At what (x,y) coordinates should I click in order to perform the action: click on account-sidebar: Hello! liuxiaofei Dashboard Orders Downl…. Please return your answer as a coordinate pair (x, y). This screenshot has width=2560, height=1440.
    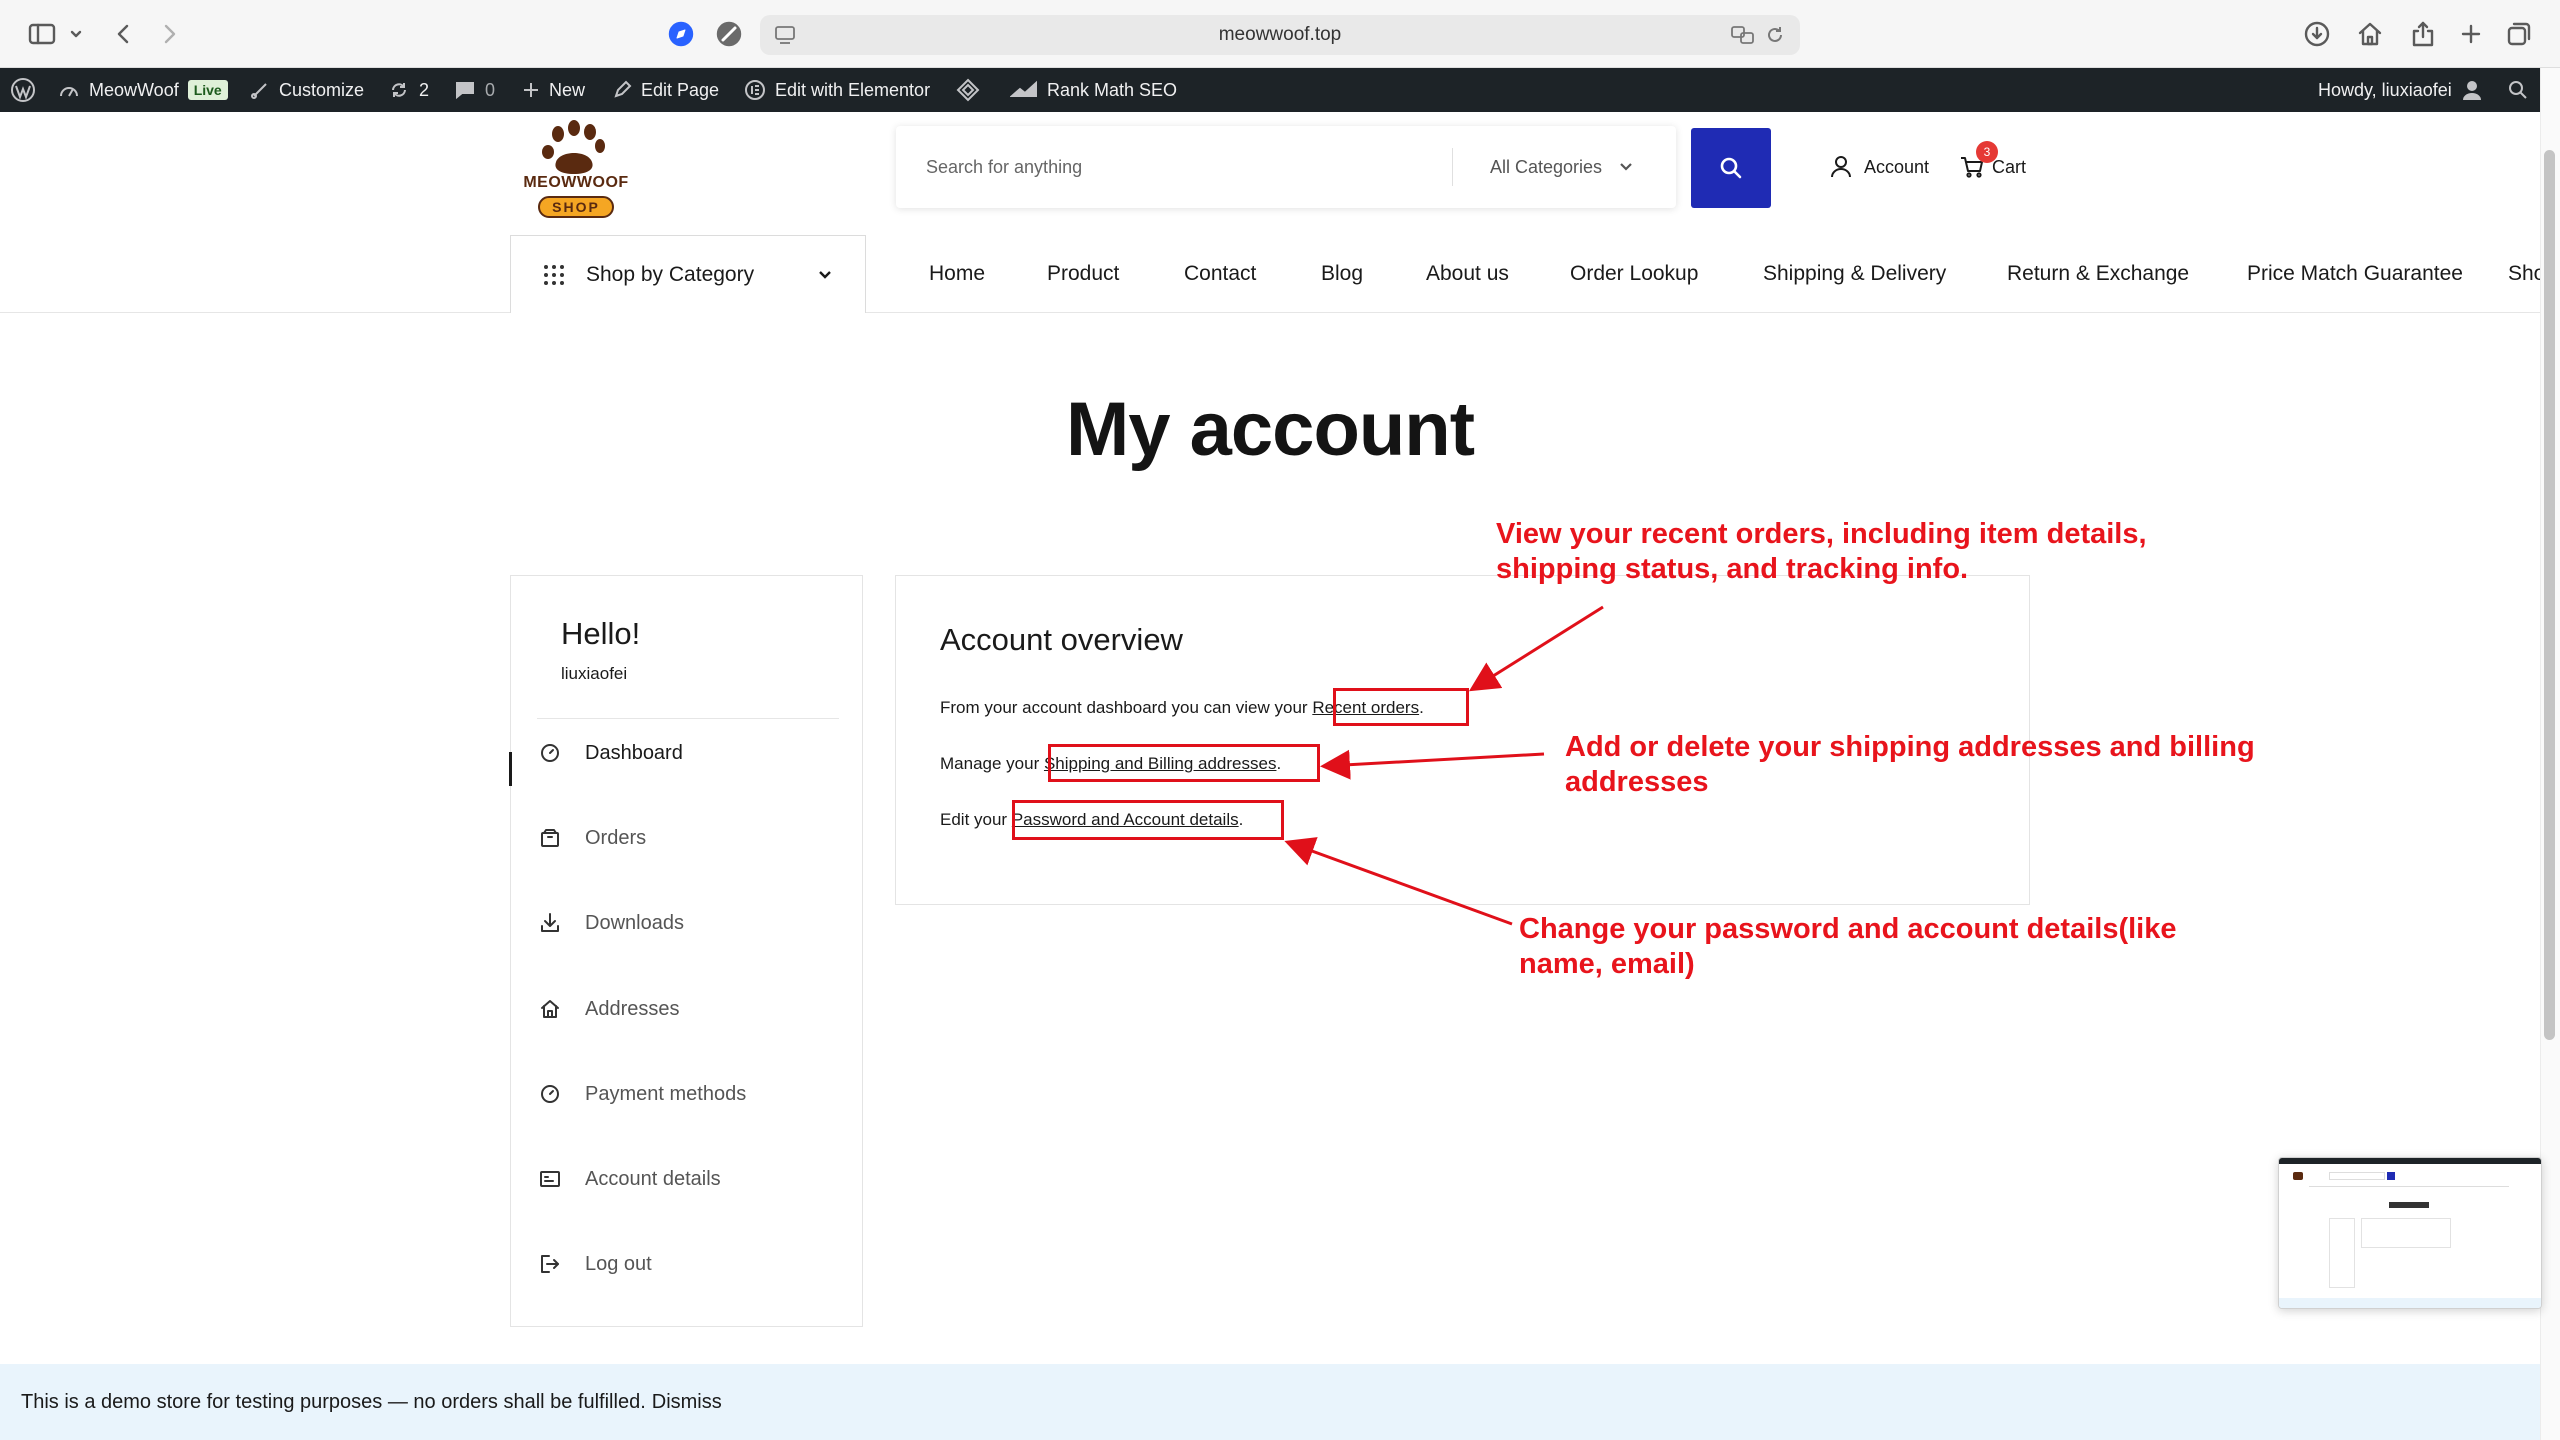
    Looking at the image, I should click on (686, 951).